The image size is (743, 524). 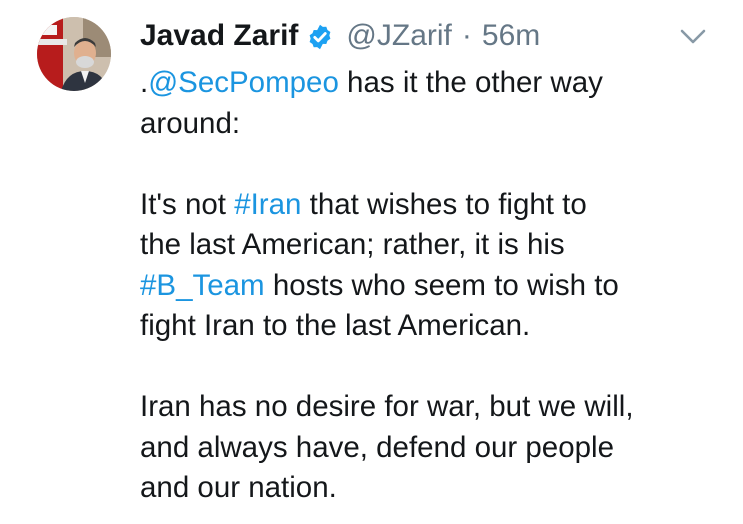 I want to click on tweet-text-segment: that wishes to fight to, so click(x=444, y=204).